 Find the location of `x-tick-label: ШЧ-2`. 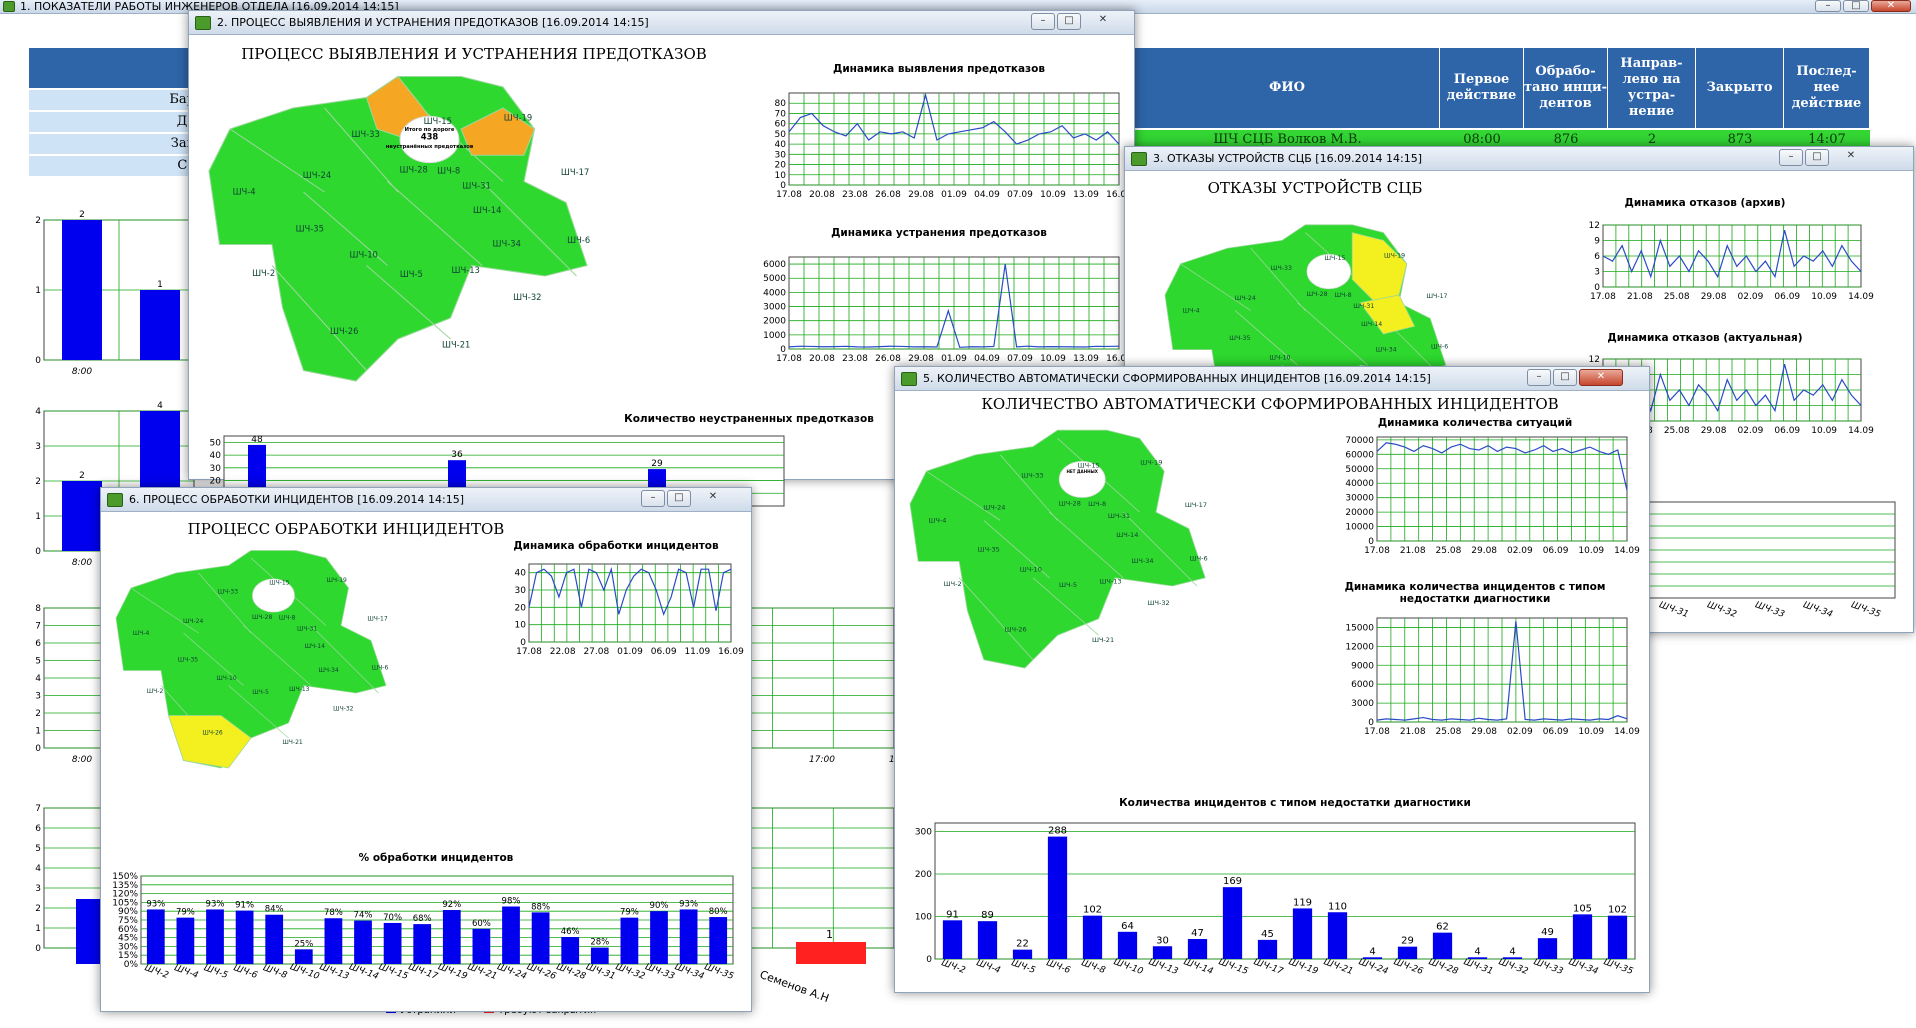

x-tick-label: ШЧ-2 is located at coordinates (953, 967).